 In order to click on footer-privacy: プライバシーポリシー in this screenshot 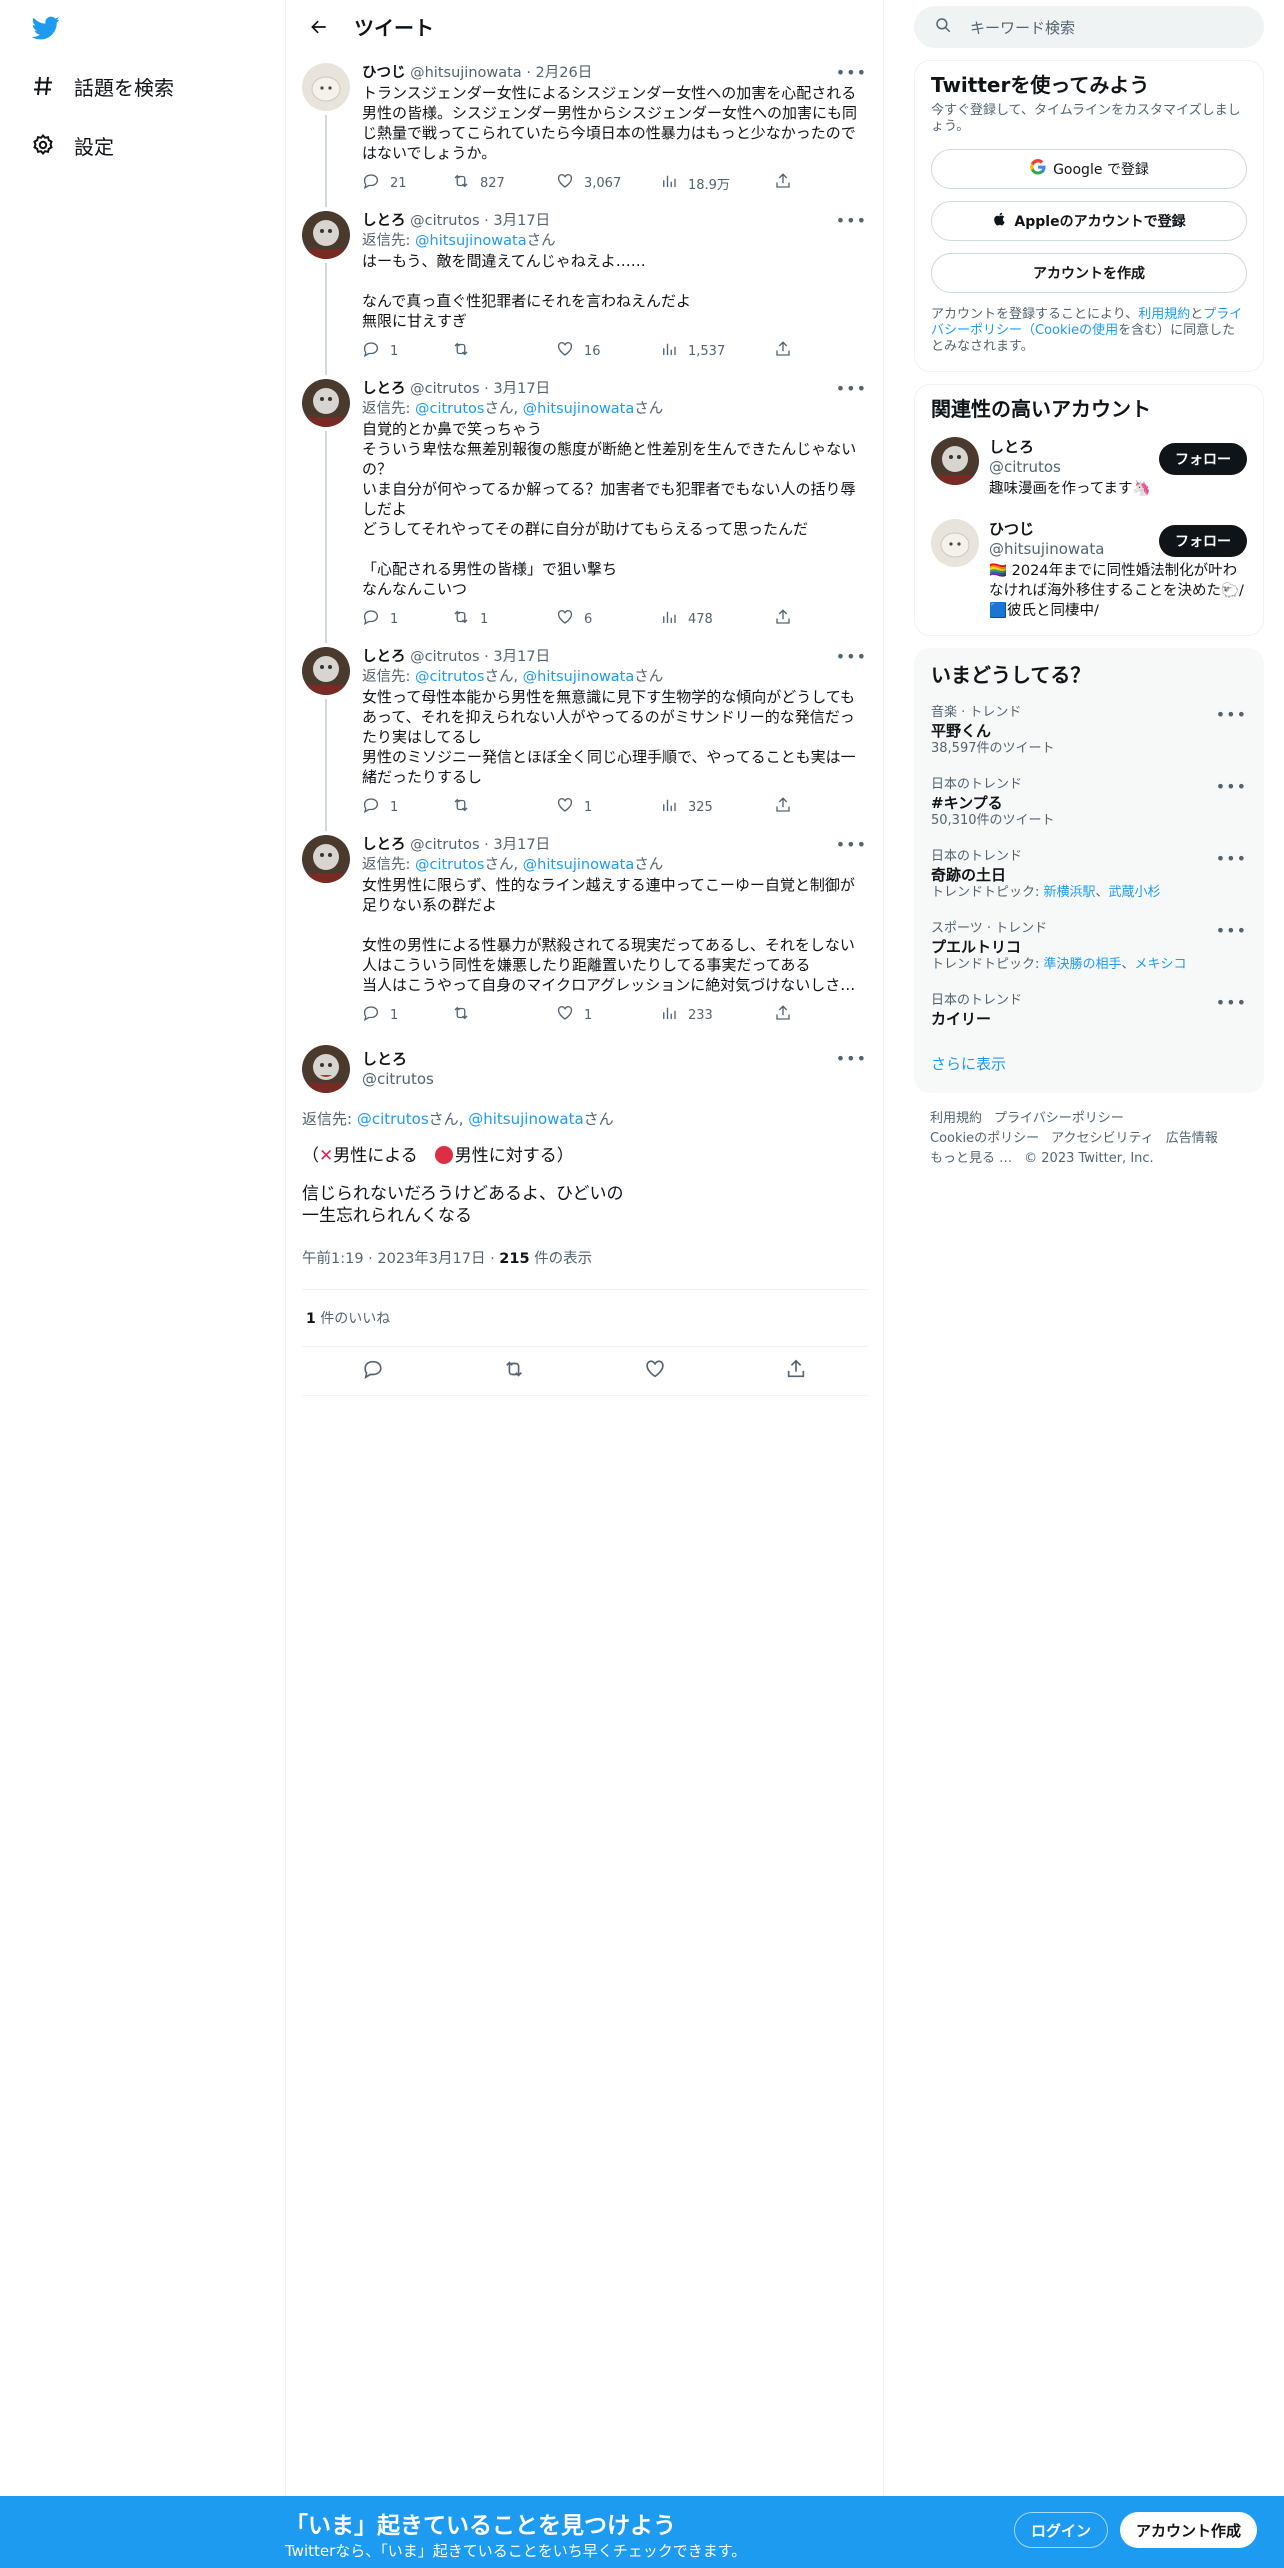, I will do `click(1059, 1118)`.